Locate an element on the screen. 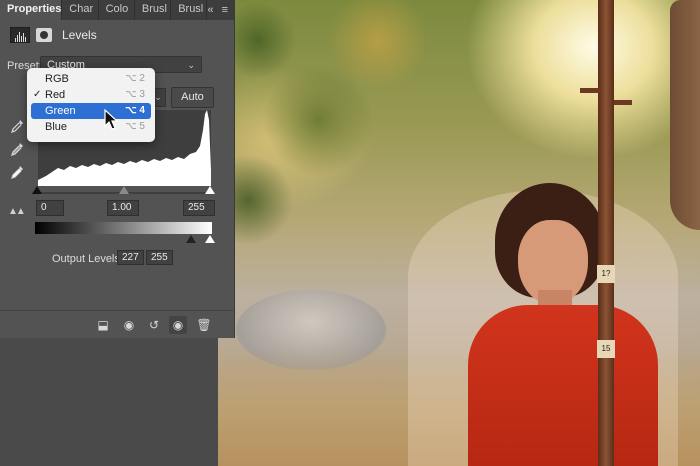 Image resolution: width=700 pixels, height=466 pixels. clip-warning-icon: ▲▲ is located at coordinates (17, 211).